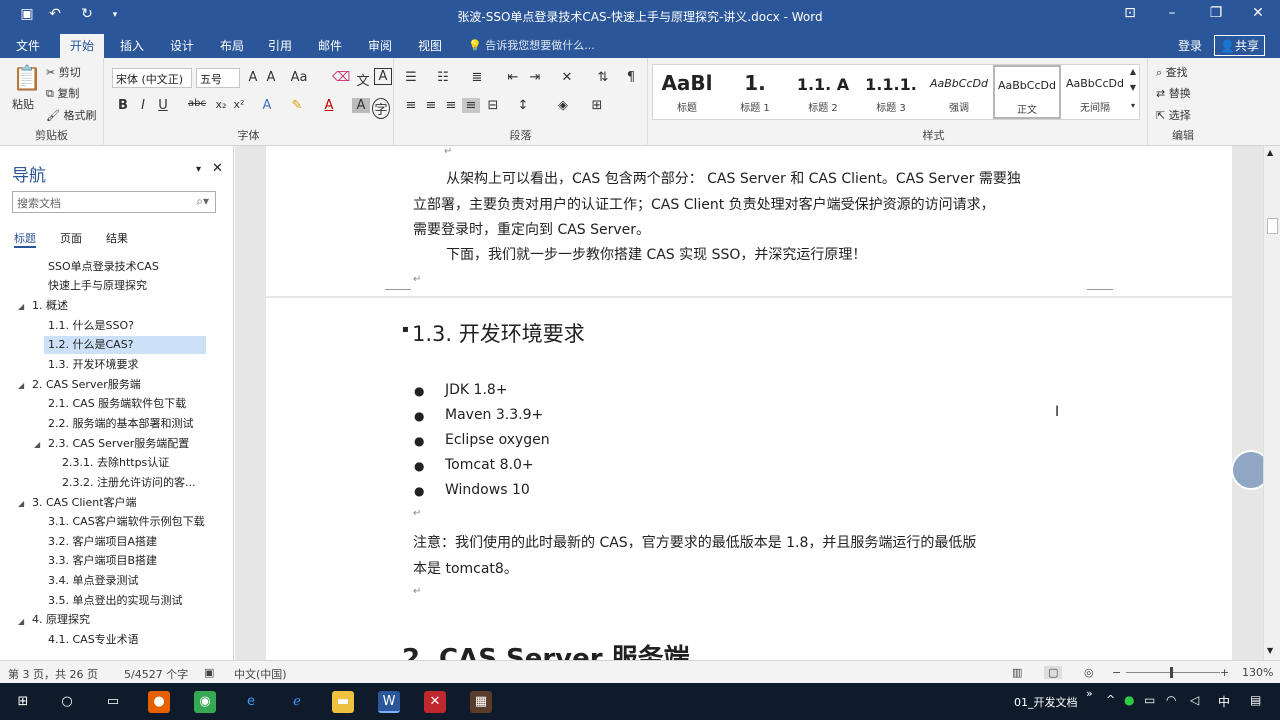 The height and width of the screenshot is (720, 1280). I want to click on language-indicator: 中文(中国), so click(260, 674).